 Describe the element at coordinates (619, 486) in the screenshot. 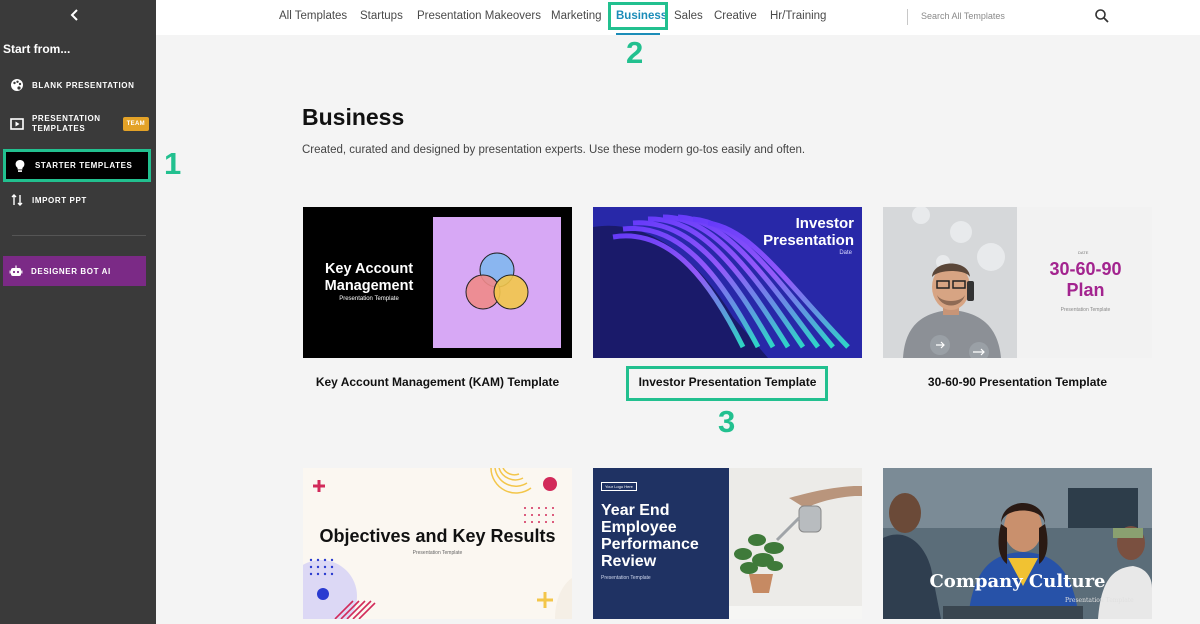

I see `thumb-logo-placeholder: Your Logo Here` at that location.